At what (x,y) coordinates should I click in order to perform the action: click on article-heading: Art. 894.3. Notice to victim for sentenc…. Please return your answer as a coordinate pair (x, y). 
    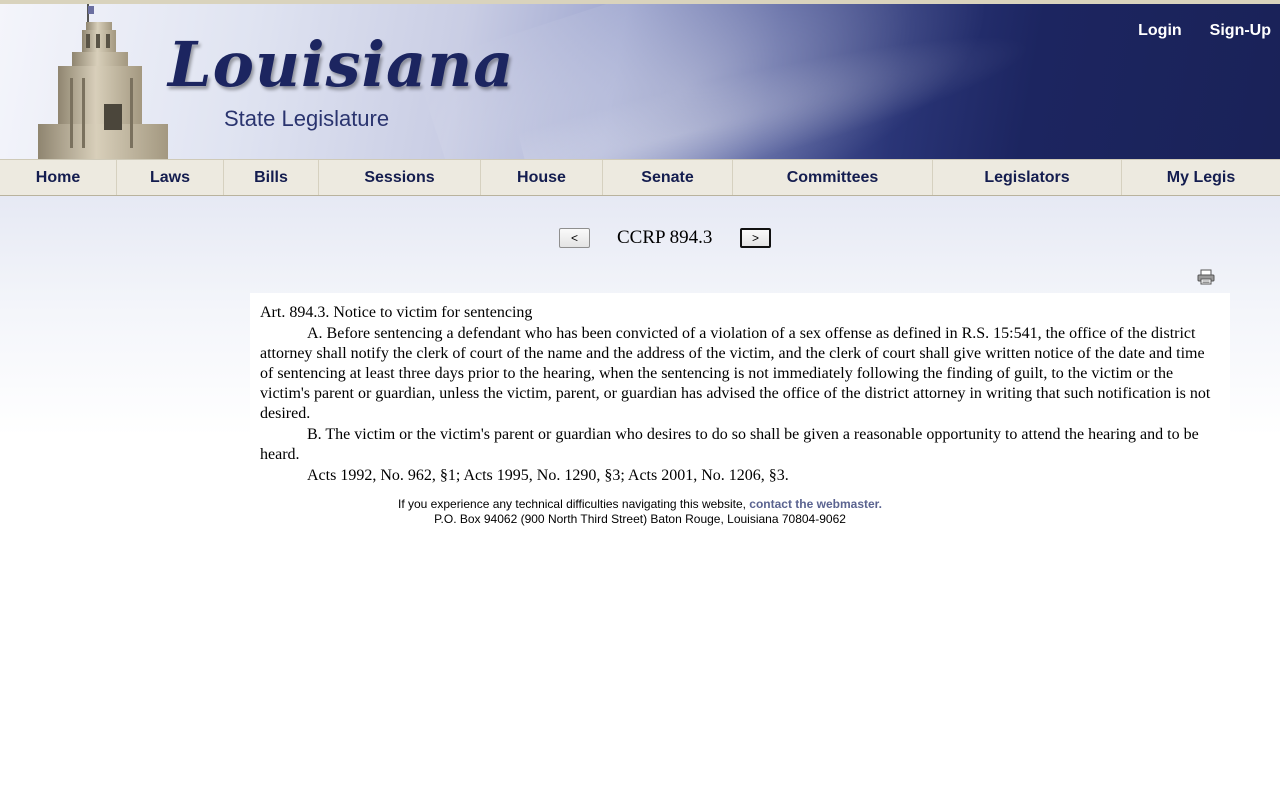
    Looking at the image, I should click on (396, 312).